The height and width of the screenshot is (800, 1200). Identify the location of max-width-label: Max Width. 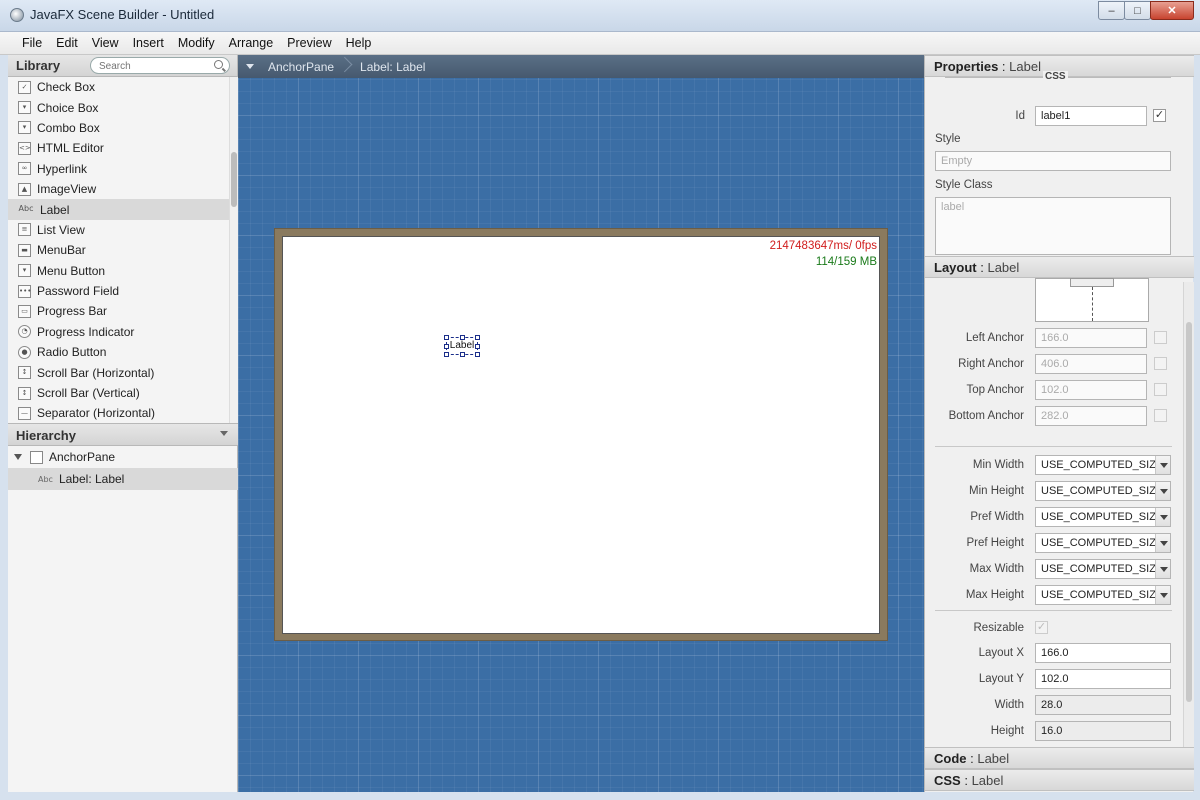
(996, 569).